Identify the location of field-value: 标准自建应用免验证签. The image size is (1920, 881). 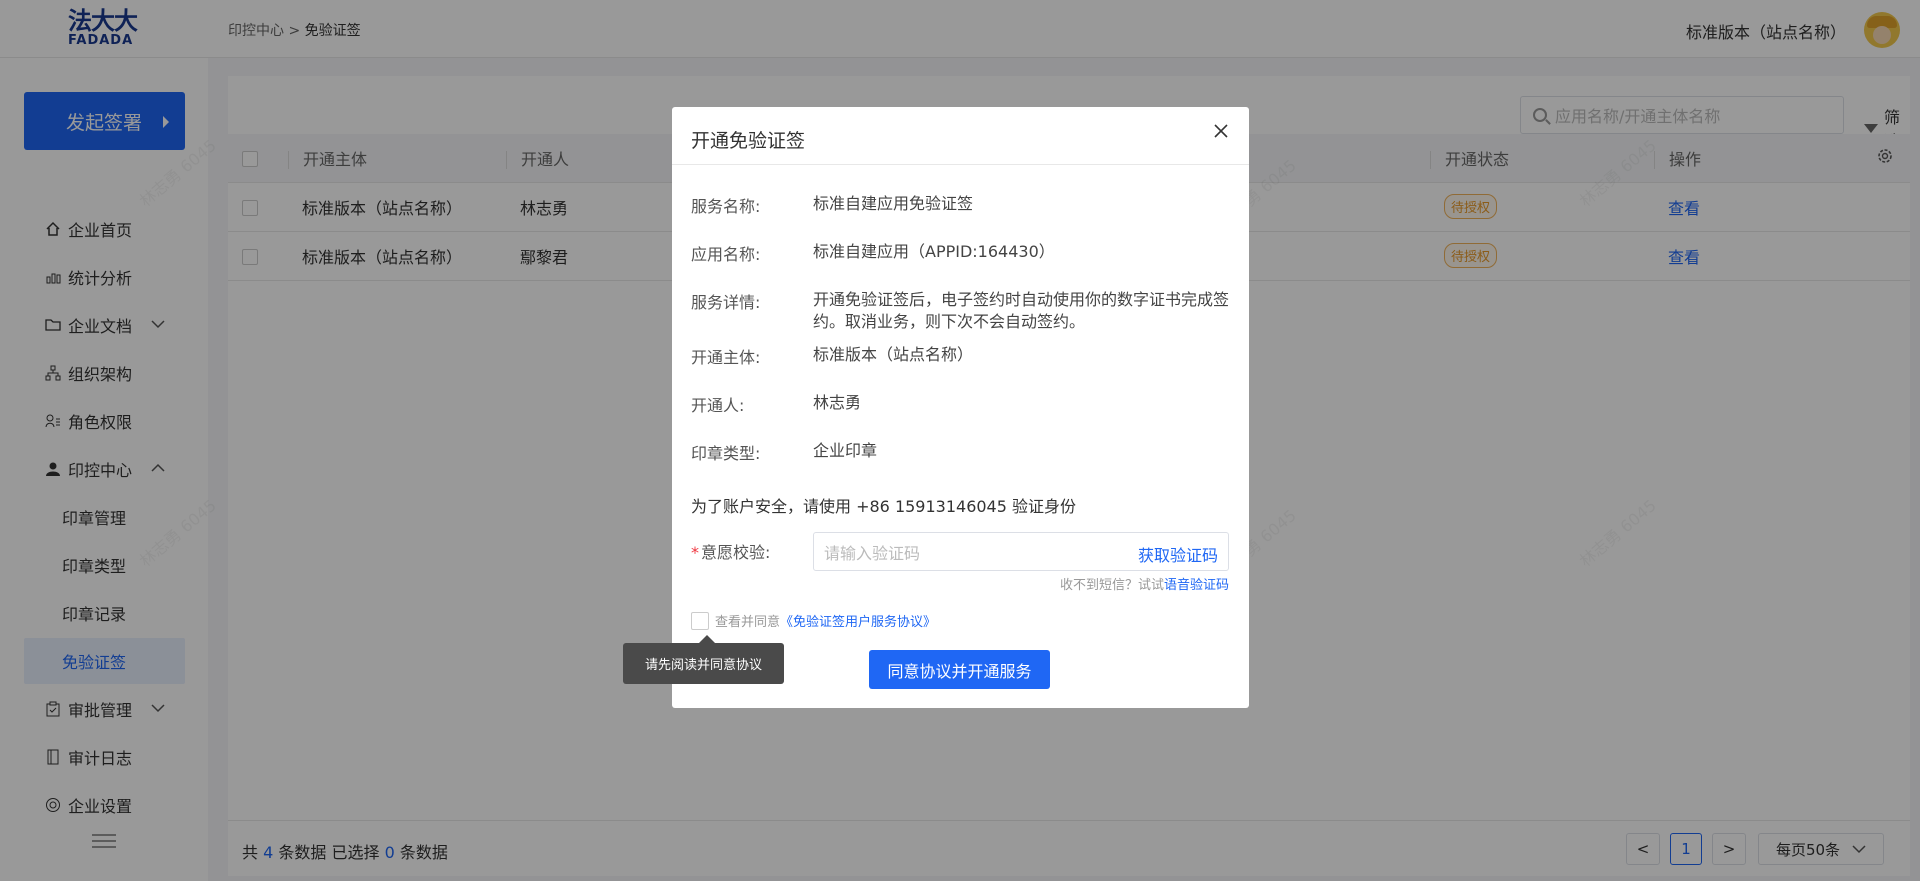
(893, 203).